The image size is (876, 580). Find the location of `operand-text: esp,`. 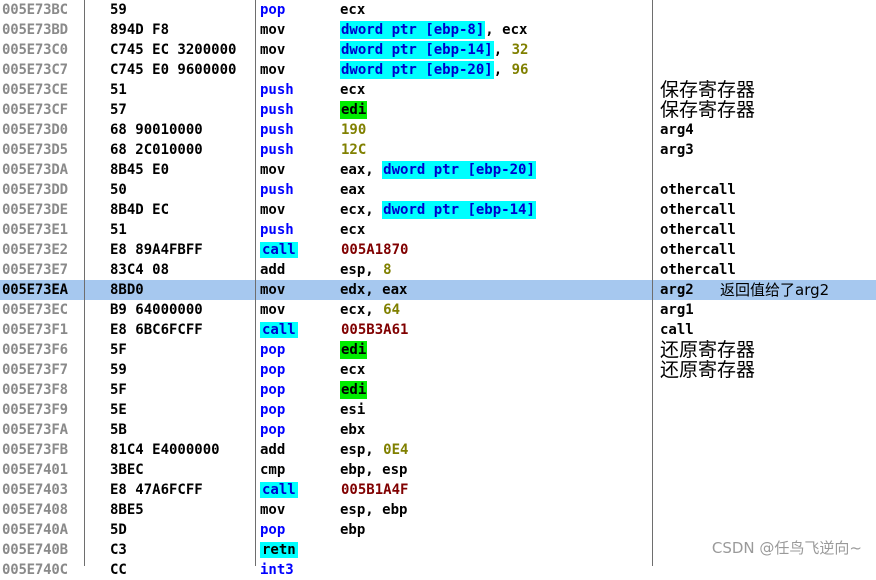

operand-text: esp, is located at coordinates (361, 450).